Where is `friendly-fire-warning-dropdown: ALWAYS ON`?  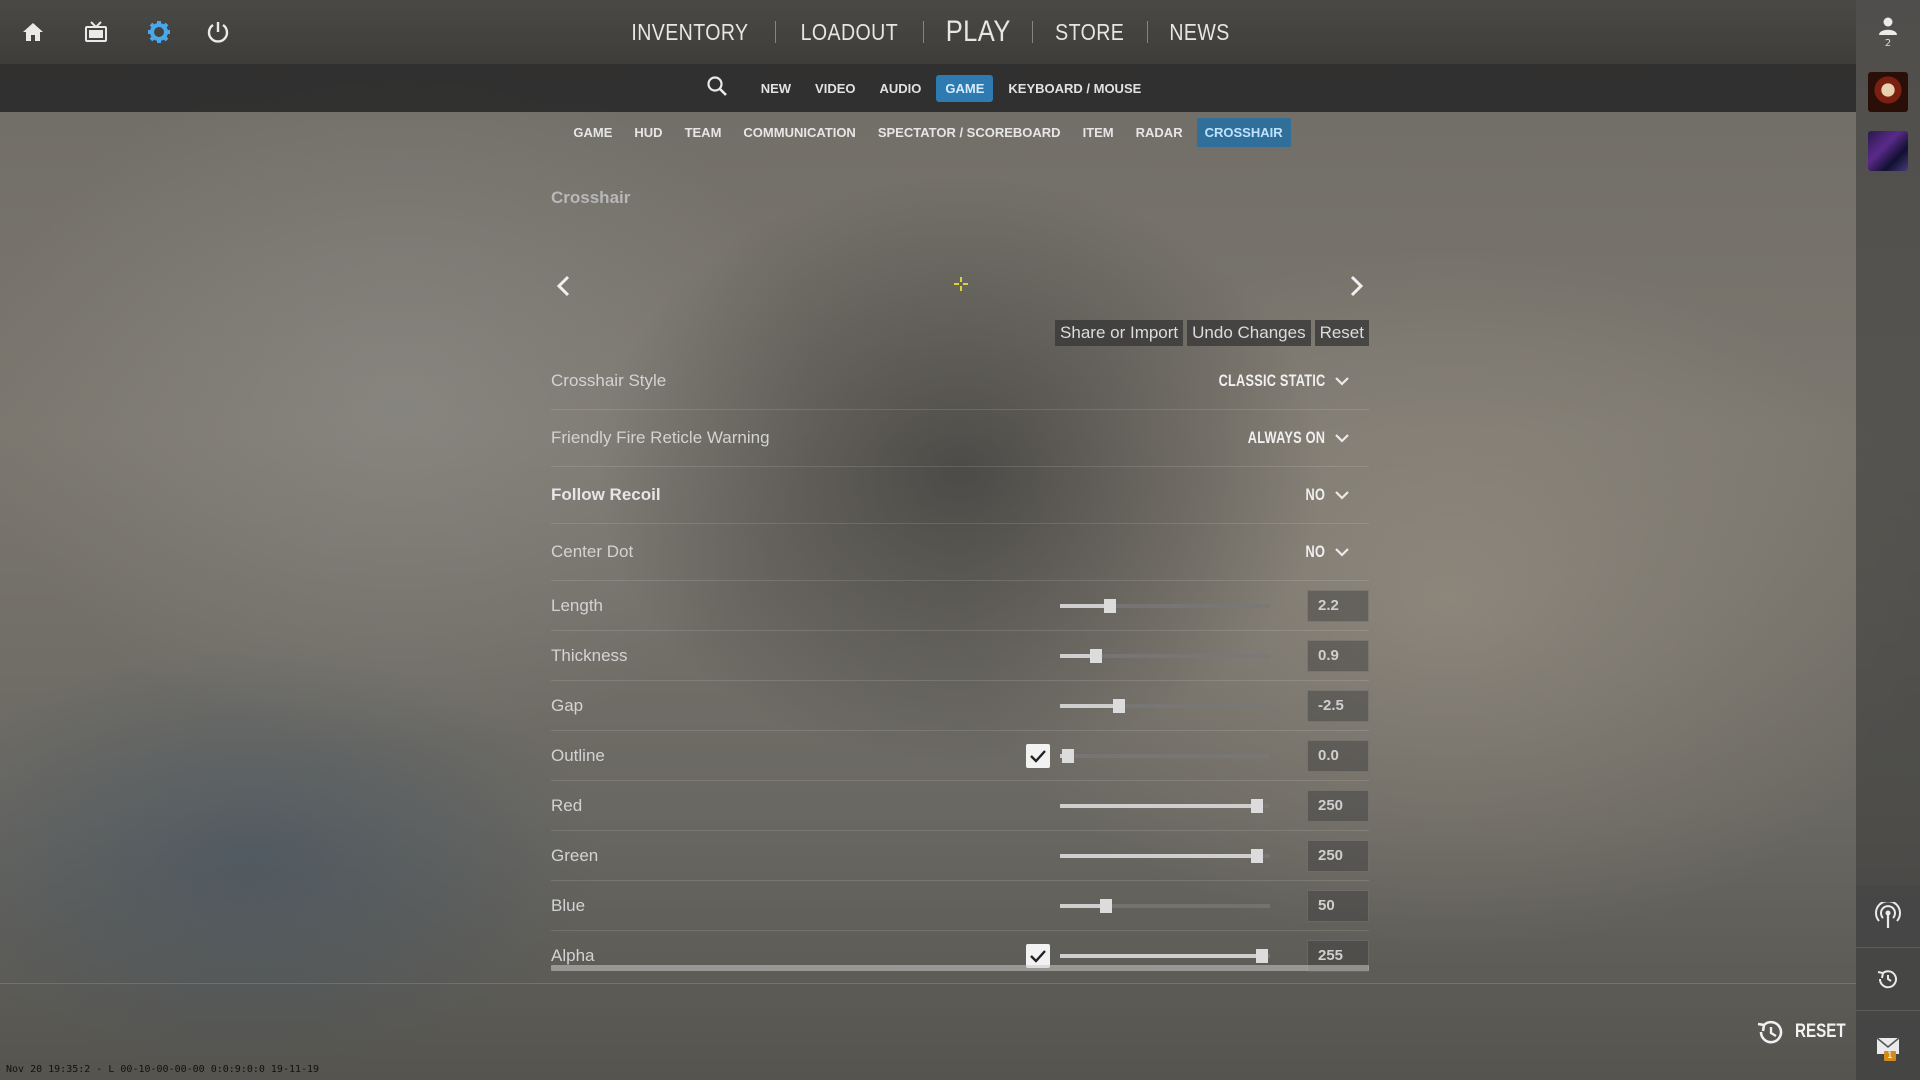
friendly-fire-warning-dropdown: ALWAYS ON is located at coordinates (1285, 438).